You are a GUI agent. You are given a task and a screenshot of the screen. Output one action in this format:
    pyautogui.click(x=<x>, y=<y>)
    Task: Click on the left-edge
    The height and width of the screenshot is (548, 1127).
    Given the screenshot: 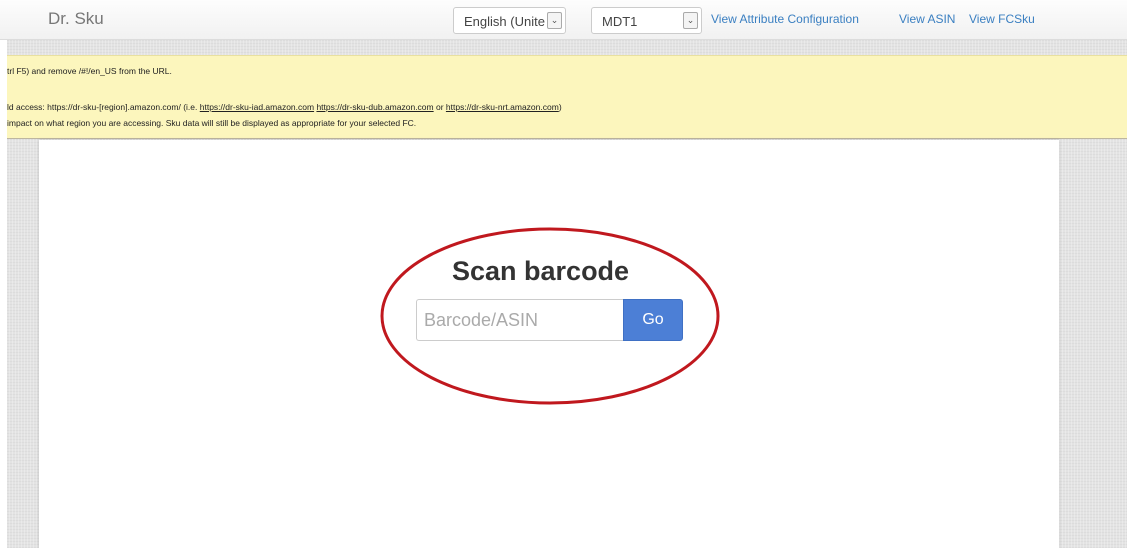 What is the action you would take?
    pyautogui.click(x=3, y=294)
    